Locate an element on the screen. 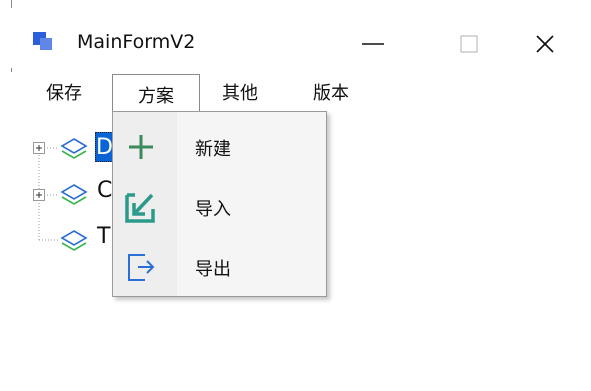 This screenshot has width=591, height=391. menu-bar: 保存 方案 其他 版本 is located at coordinates (301, 93).